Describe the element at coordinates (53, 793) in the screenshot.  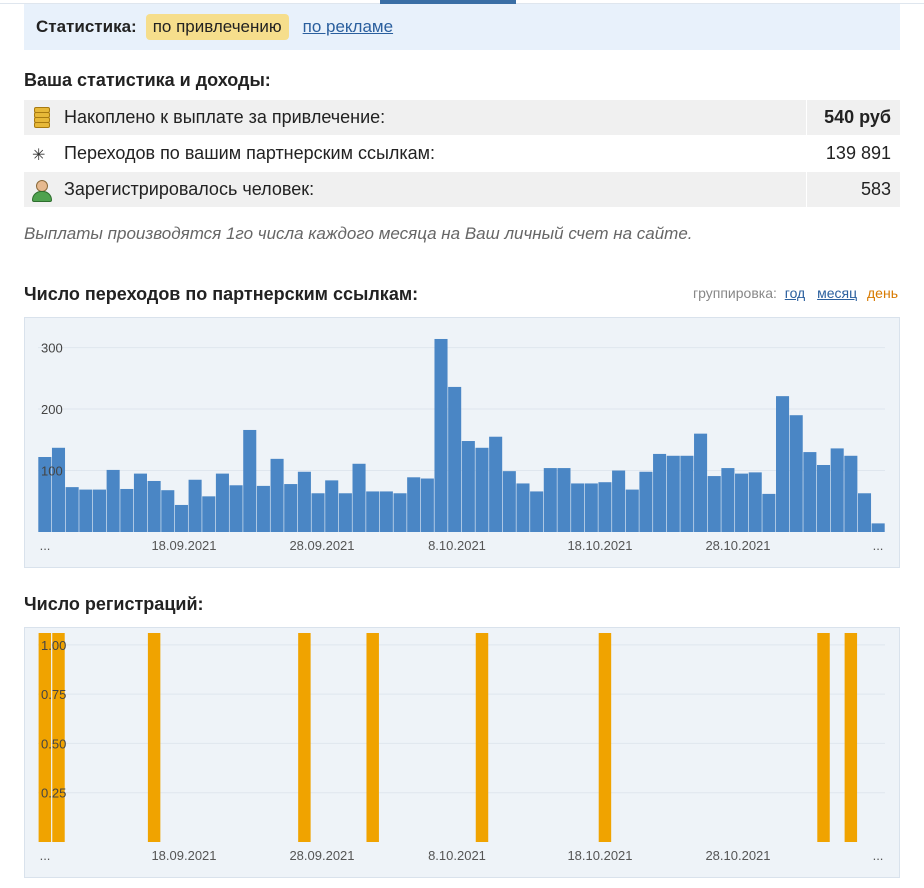
I see `y-tick-label: 0.25` at that location.